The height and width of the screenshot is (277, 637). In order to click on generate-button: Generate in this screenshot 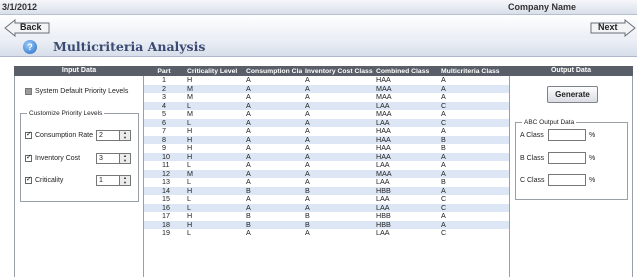, I will do `click(572, 94)`.